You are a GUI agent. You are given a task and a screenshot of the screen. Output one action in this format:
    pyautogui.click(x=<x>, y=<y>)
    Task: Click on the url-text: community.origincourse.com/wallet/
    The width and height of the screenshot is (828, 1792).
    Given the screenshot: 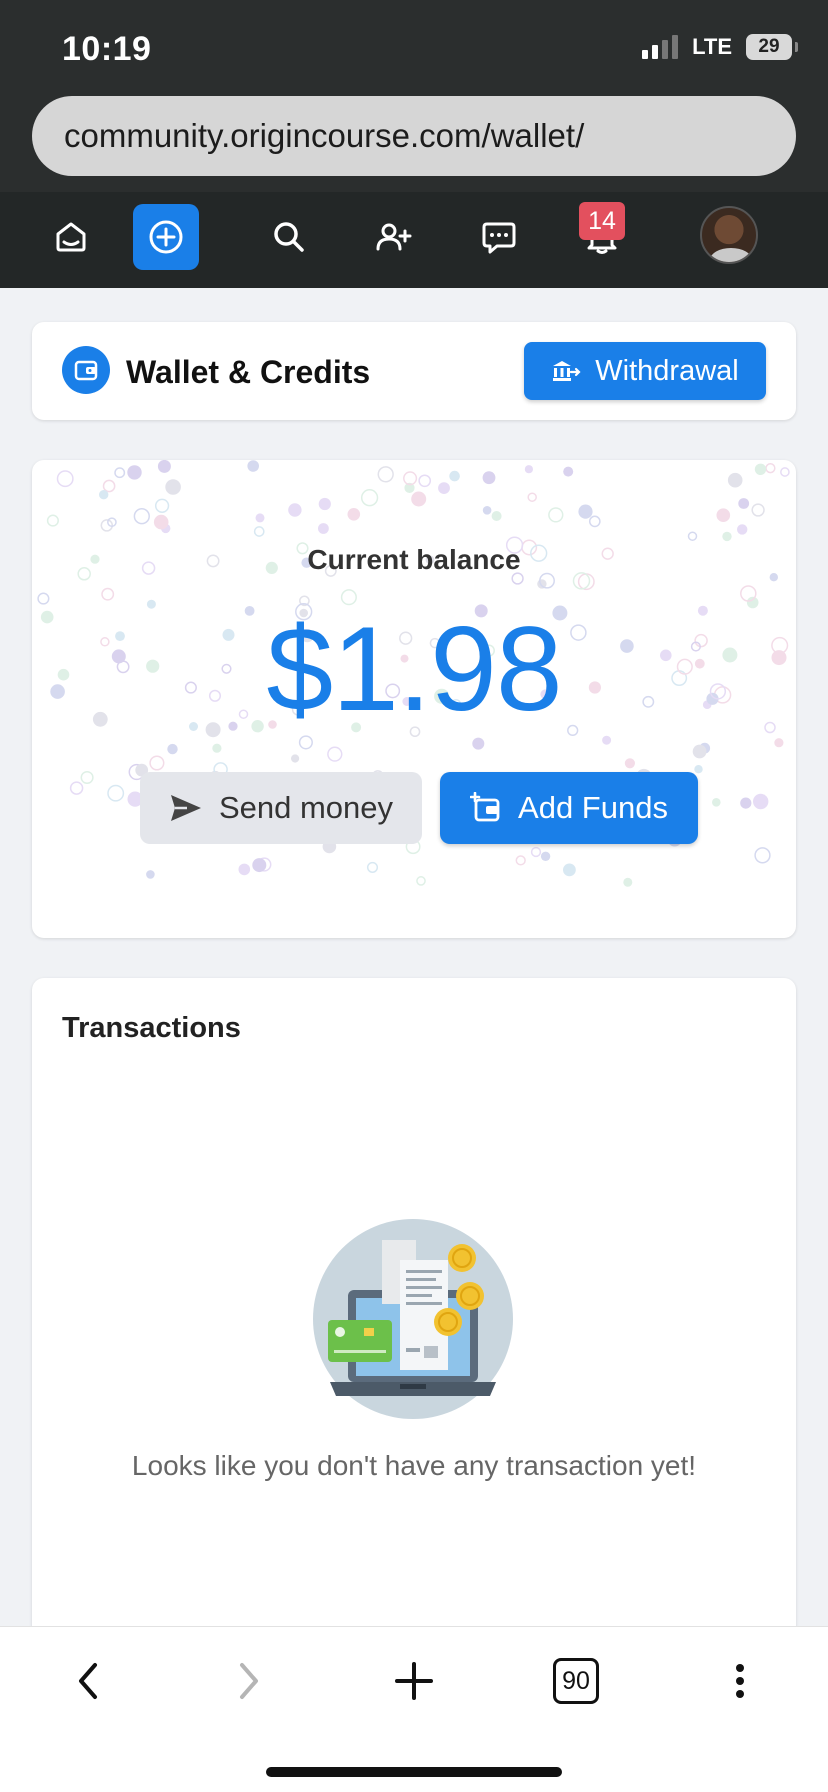 What is the action you would take?
    pyautogui.click(x=324, y=136)
    